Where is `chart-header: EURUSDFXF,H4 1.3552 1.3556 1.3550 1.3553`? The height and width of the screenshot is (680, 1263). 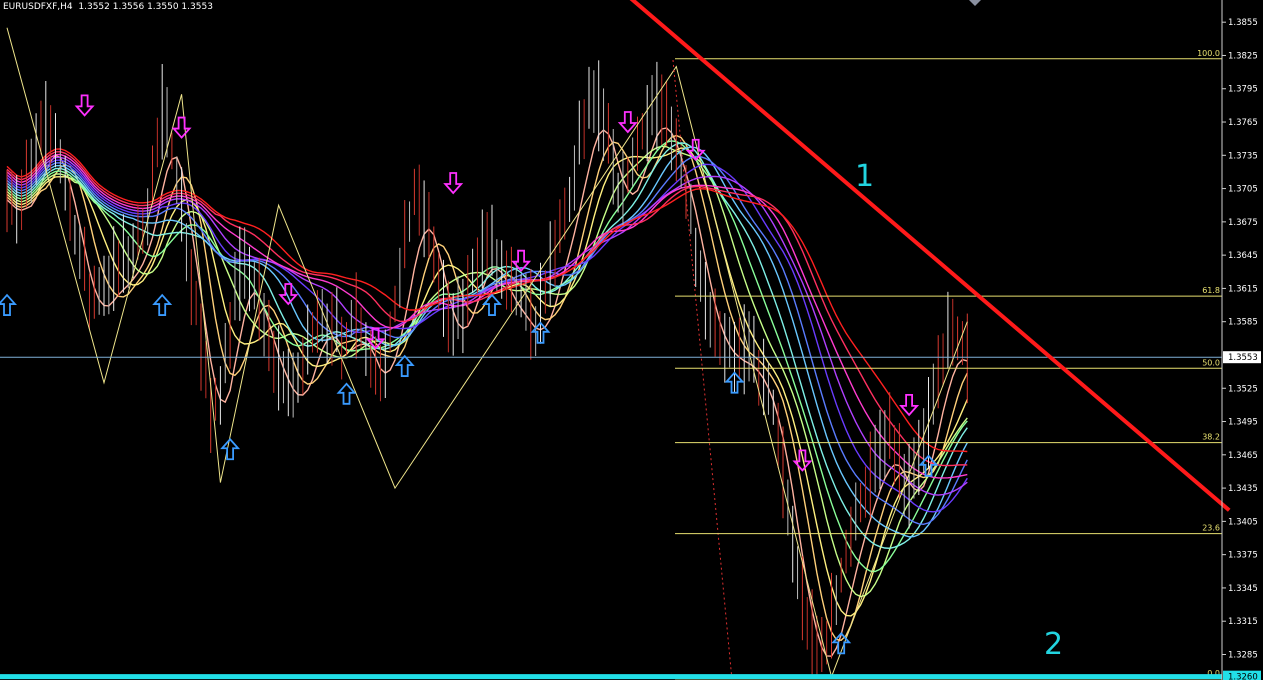
chart-header: EURUSDFXF,H4 1.3552 1.3556 1.3550 1.3553 is located at coordinates (108, 7).